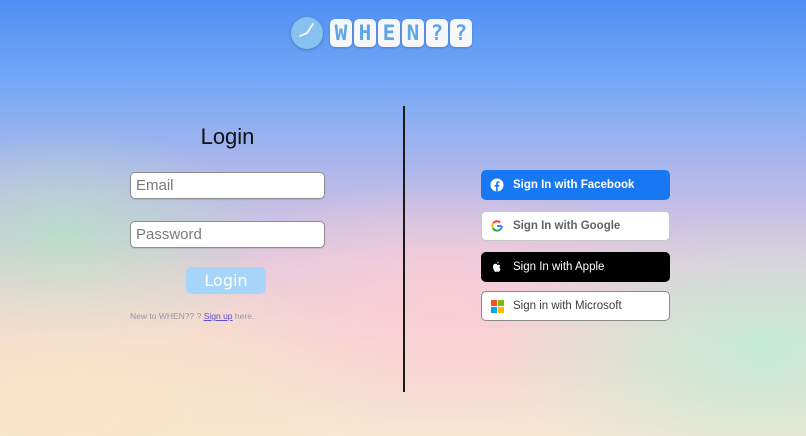  What do you see at coordinates (497, 226) in the screenshot?
I see `google-icon` at bounding box center [497, 226].